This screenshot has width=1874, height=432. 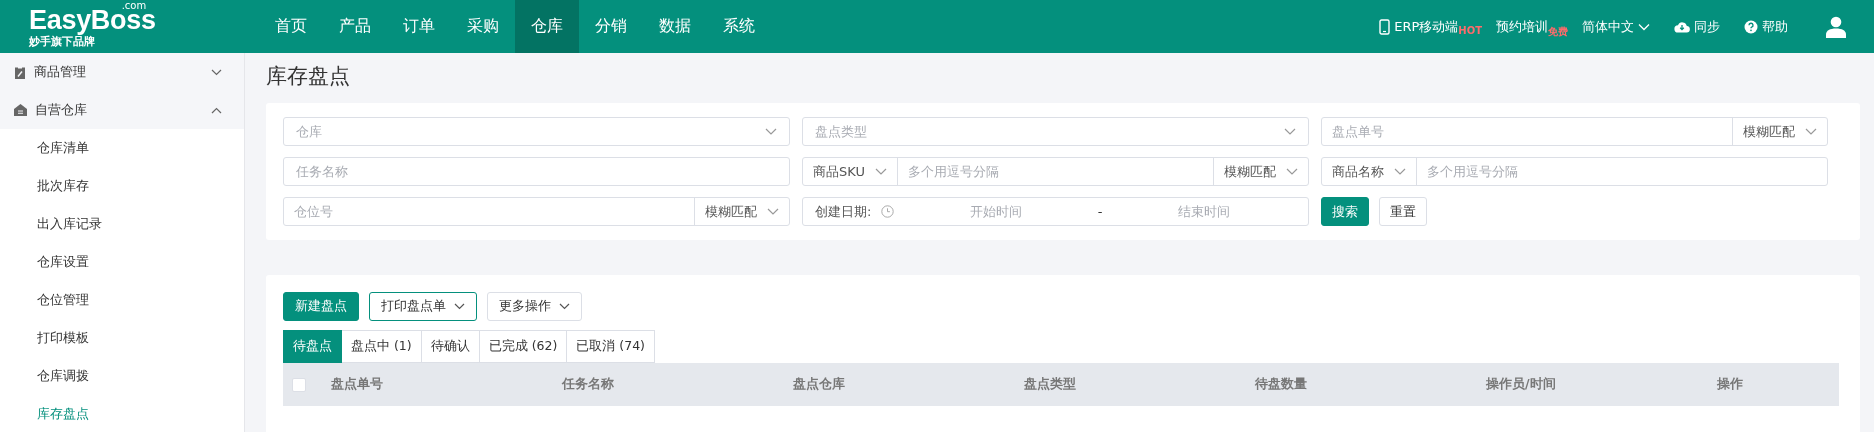 What do you see at coordinates (587, 384) in the screenshot?
I see `column-header: 任务名称` at bounding box center [587, 384].